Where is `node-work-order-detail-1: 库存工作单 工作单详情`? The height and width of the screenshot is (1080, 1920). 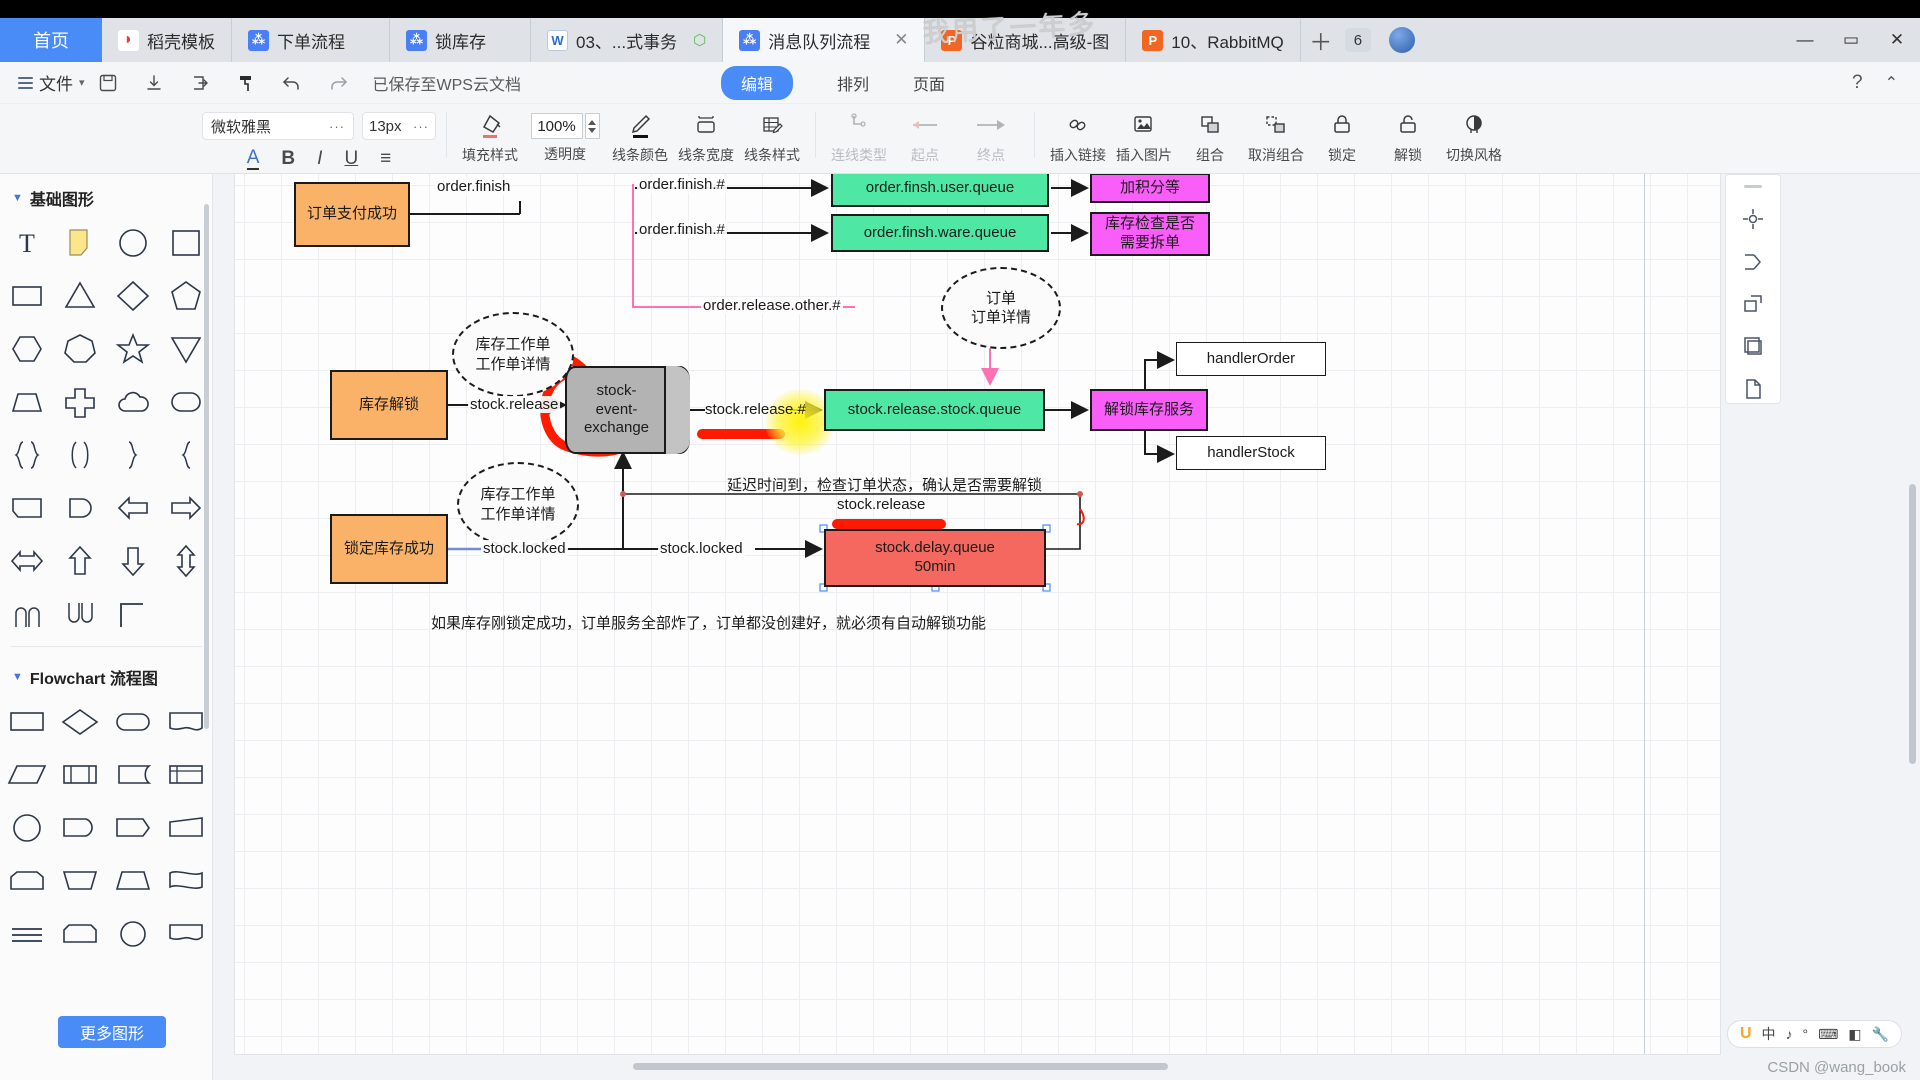
node-work-order-detail-1: 库存工作单 工作单详情 is located at coordinates (513, 354).